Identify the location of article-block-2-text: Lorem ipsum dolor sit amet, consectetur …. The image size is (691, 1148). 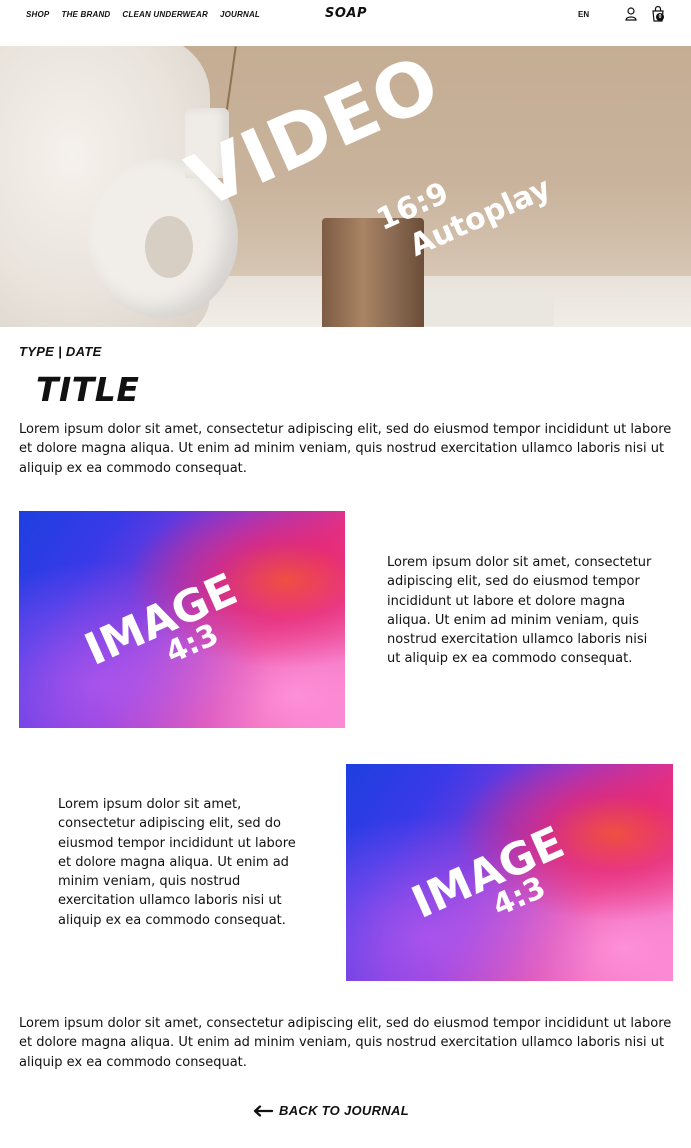
(177, 862).